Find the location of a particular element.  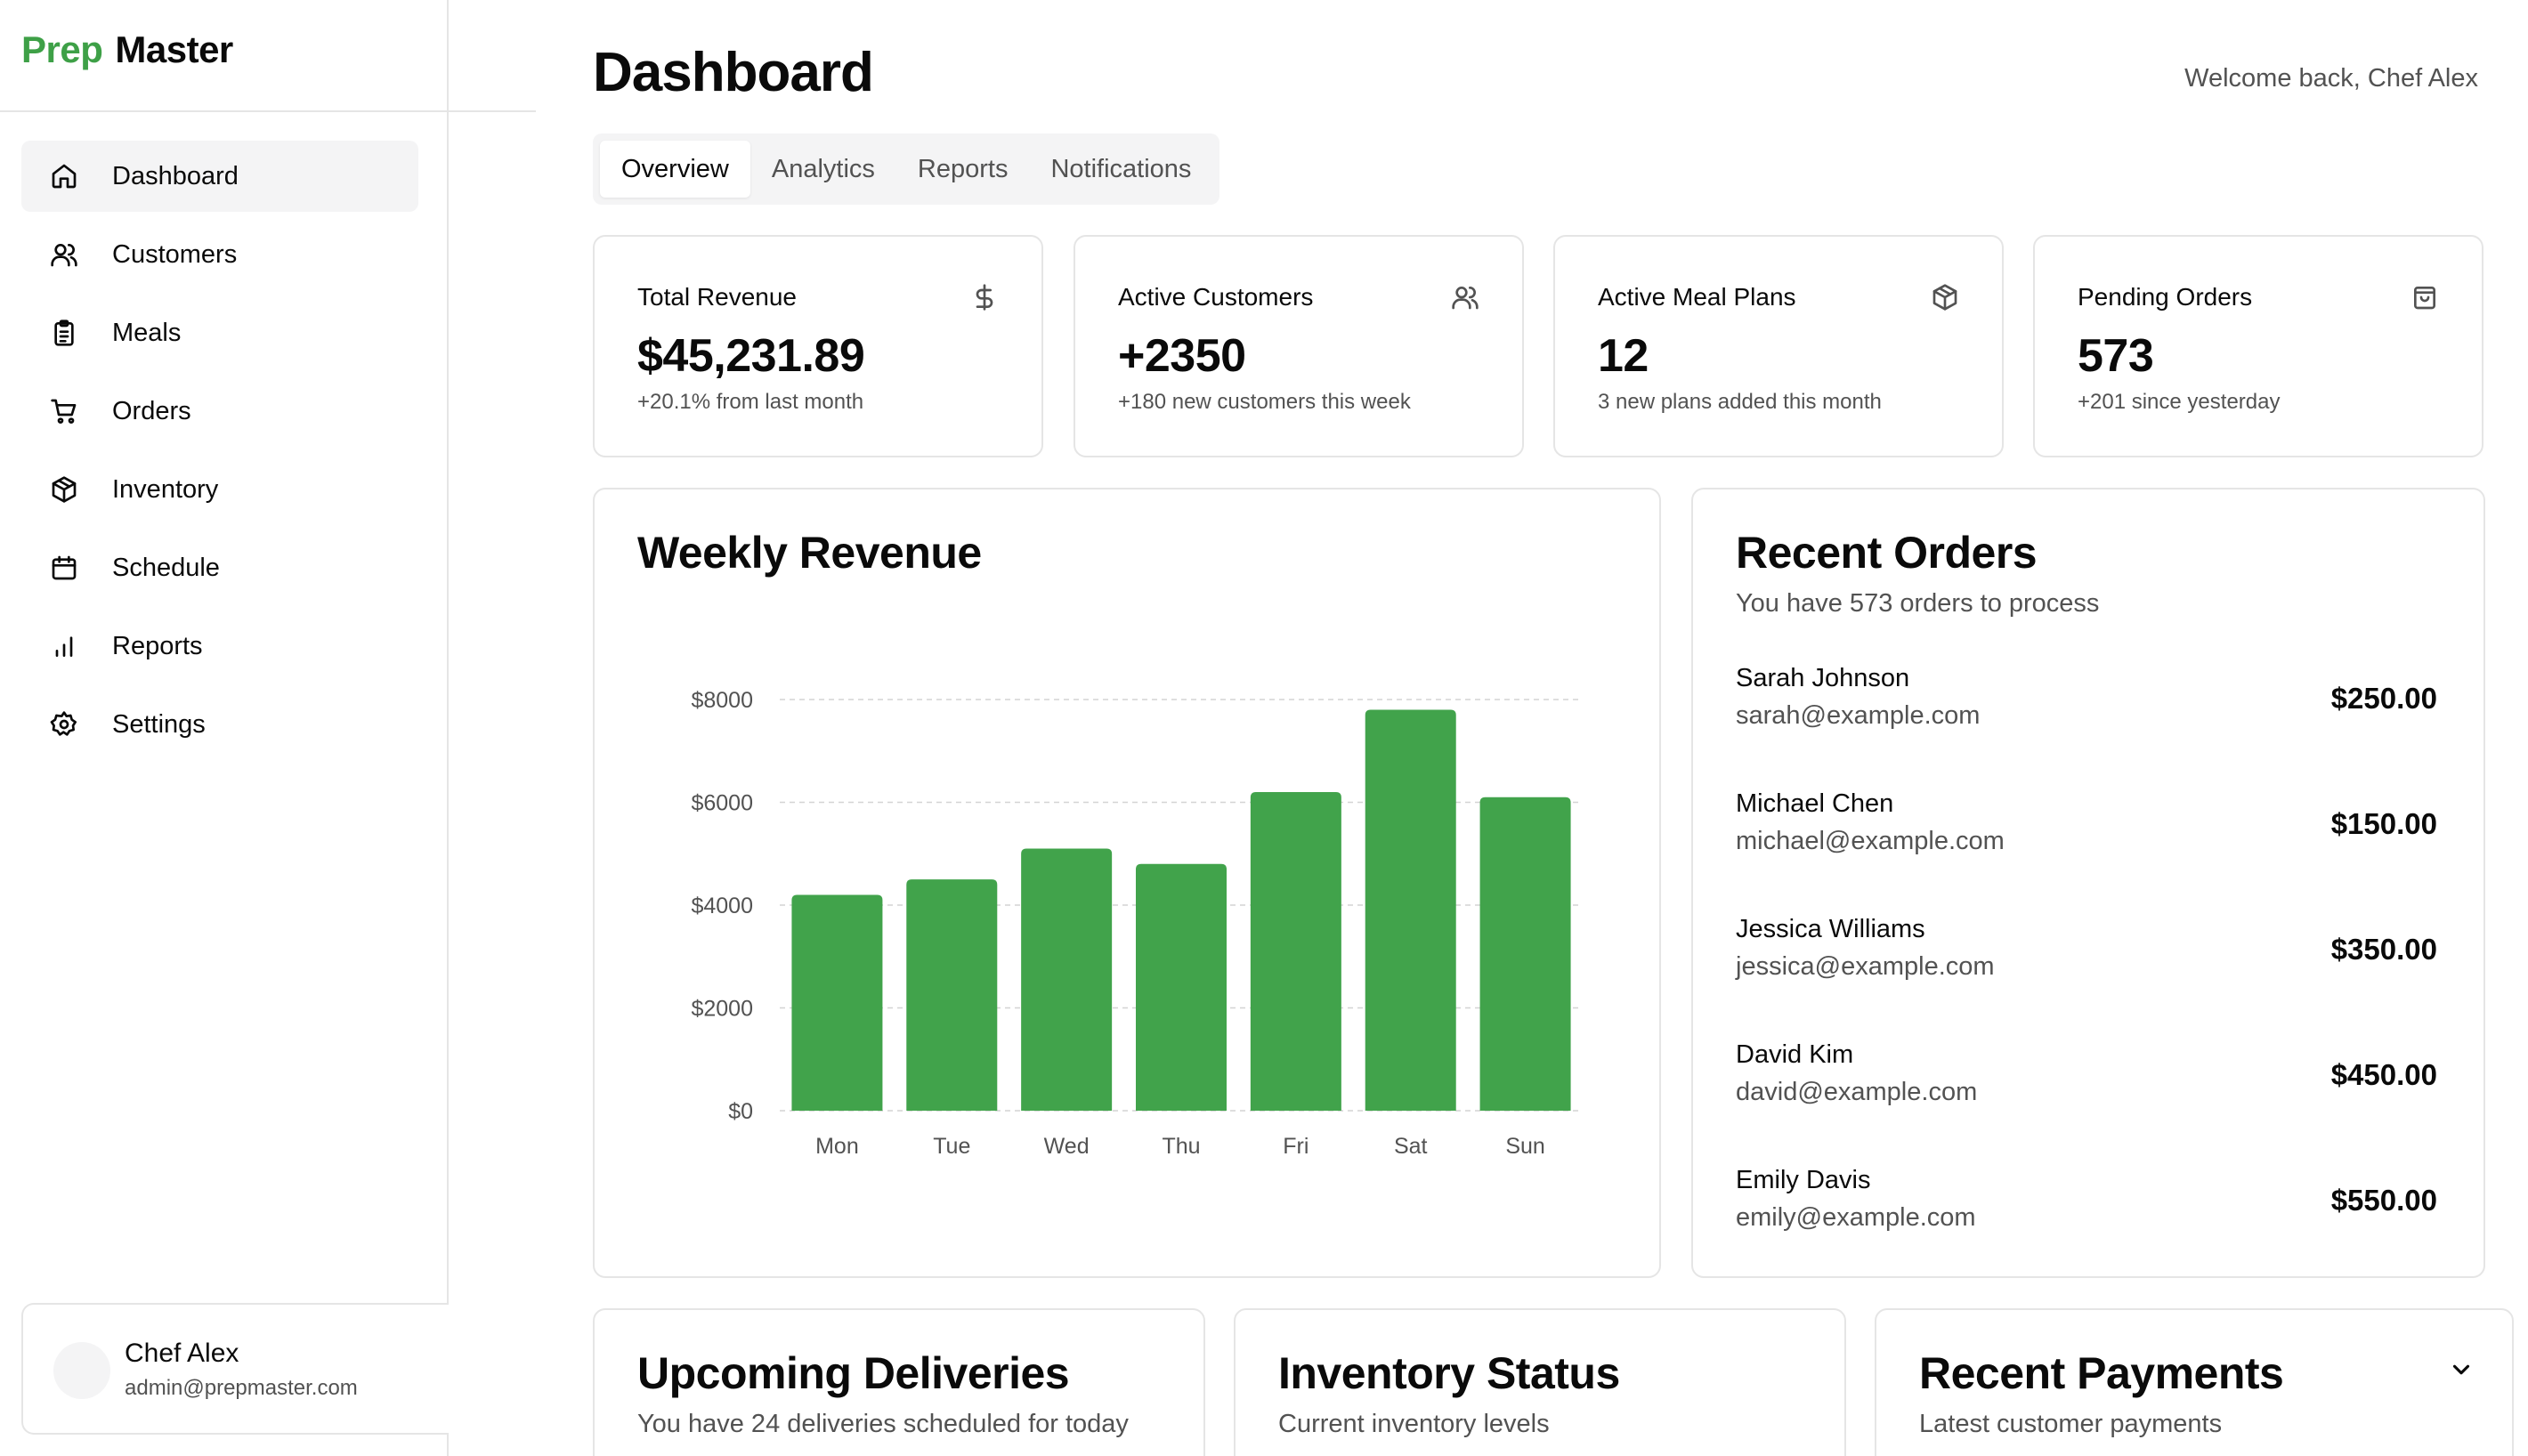

sidebar-item-label: Customers is located at coordinates (175, 254).